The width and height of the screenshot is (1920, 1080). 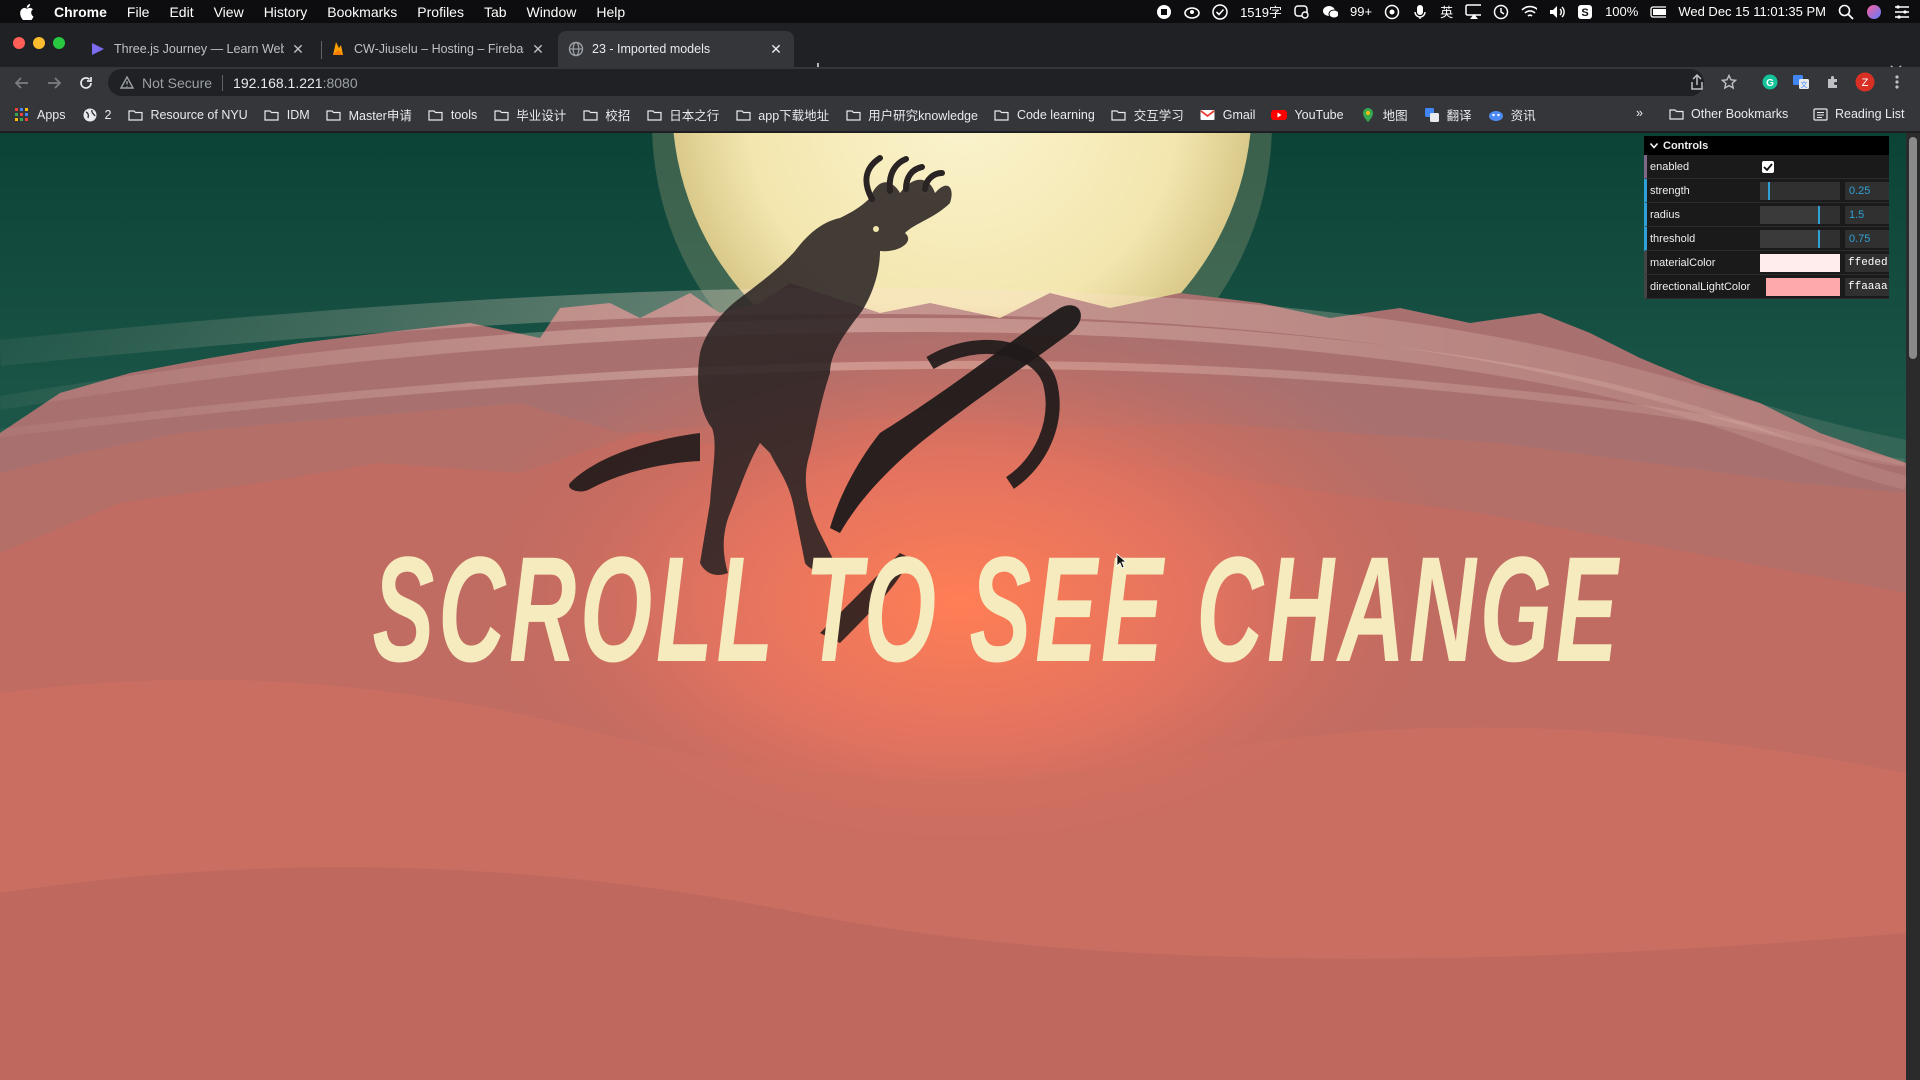 I want to click on bookmark-folder-resource-of-nyu: Resource of NYU, so click(x=187, y=115).